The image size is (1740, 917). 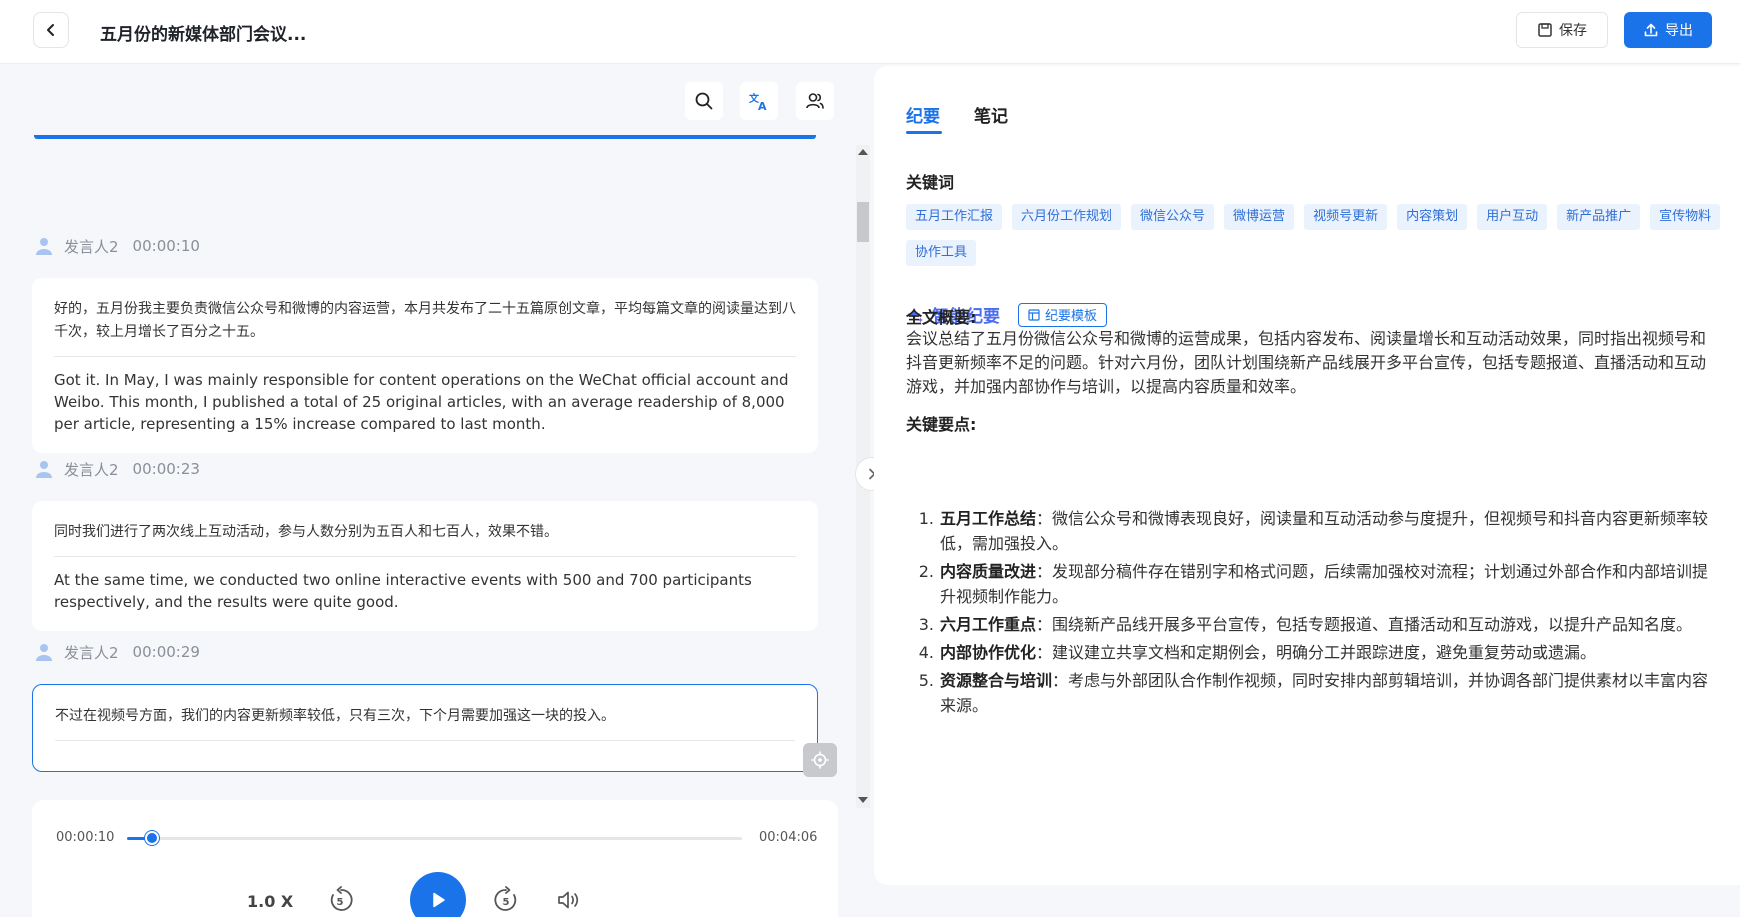 I want to click on export-button: 导出, so click(x=1668, y=30).